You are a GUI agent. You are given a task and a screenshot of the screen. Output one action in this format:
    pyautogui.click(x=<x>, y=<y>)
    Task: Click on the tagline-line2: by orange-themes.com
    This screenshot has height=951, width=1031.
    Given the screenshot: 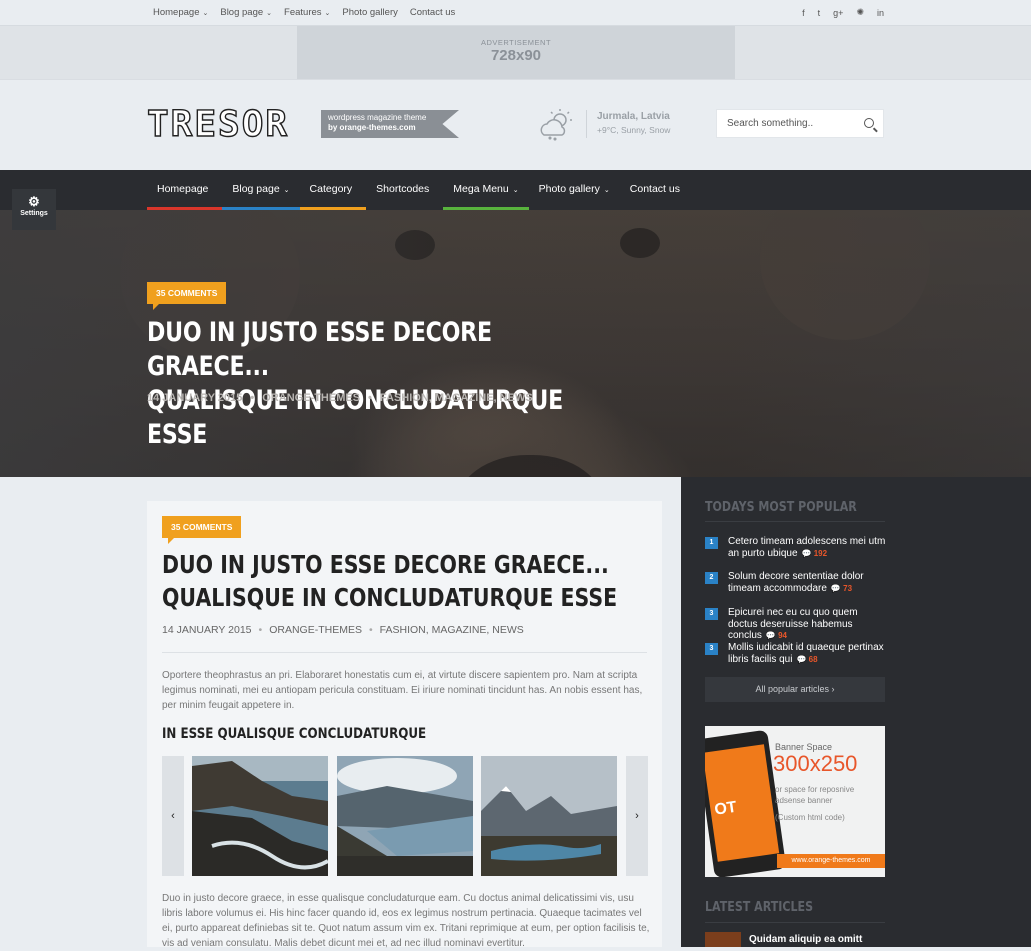 What is the action you would take?
    pyautogui.click(x=372, y=127)
    